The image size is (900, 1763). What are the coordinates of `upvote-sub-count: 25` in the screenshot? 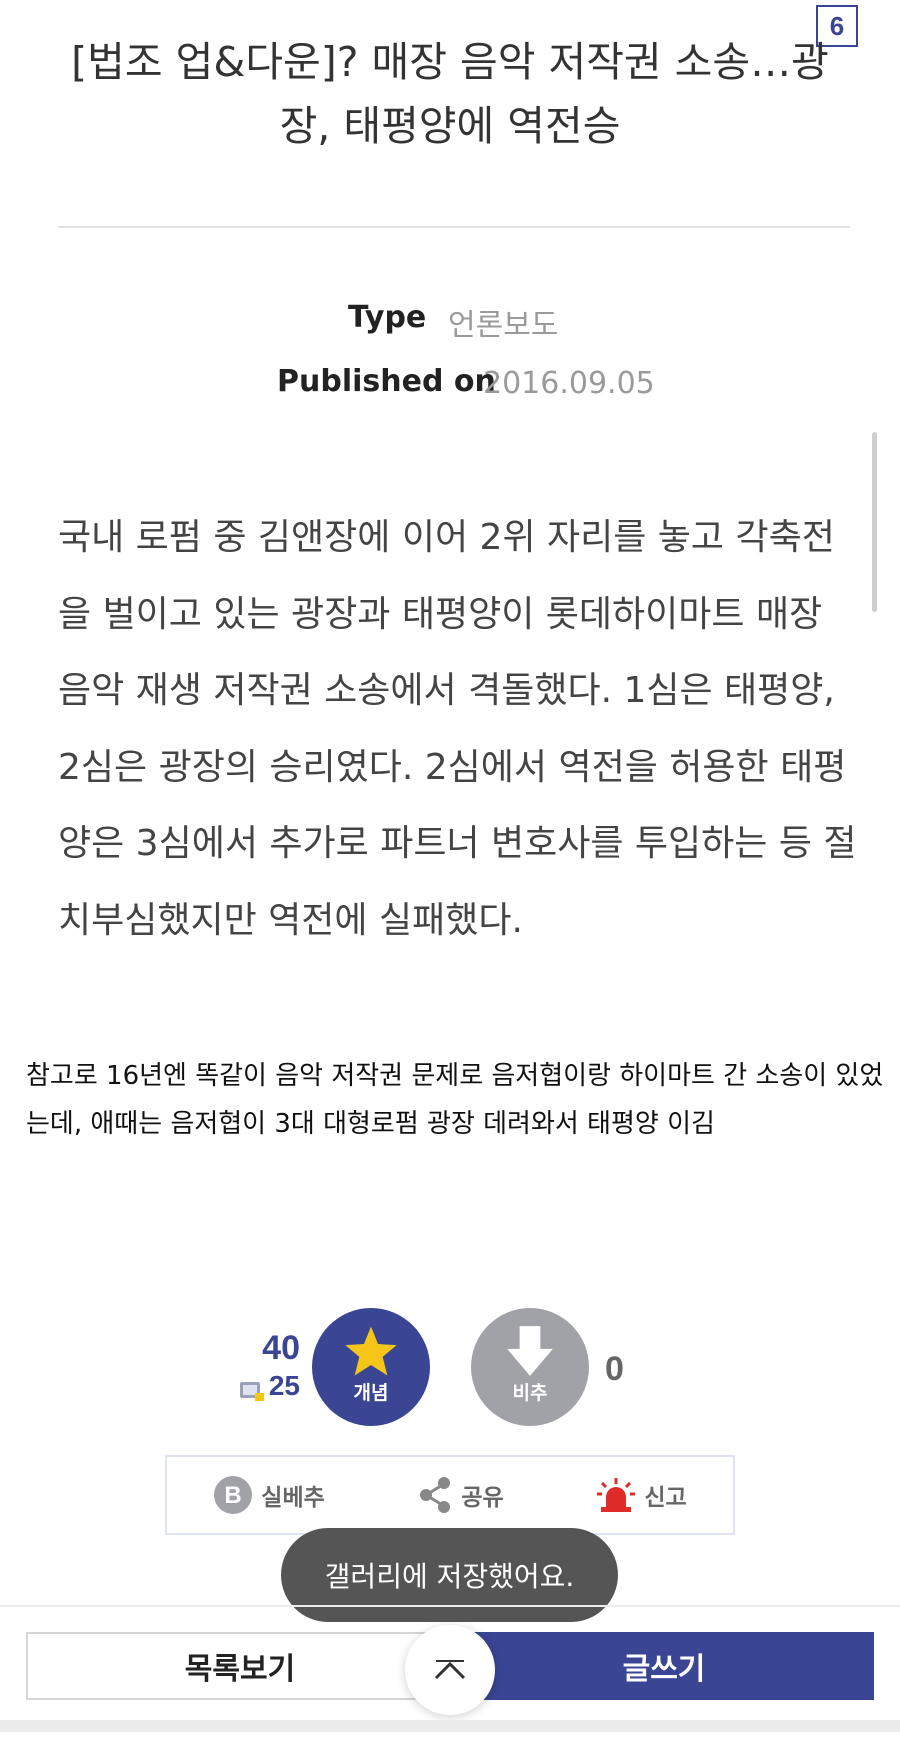 It's located at (284, 1385).